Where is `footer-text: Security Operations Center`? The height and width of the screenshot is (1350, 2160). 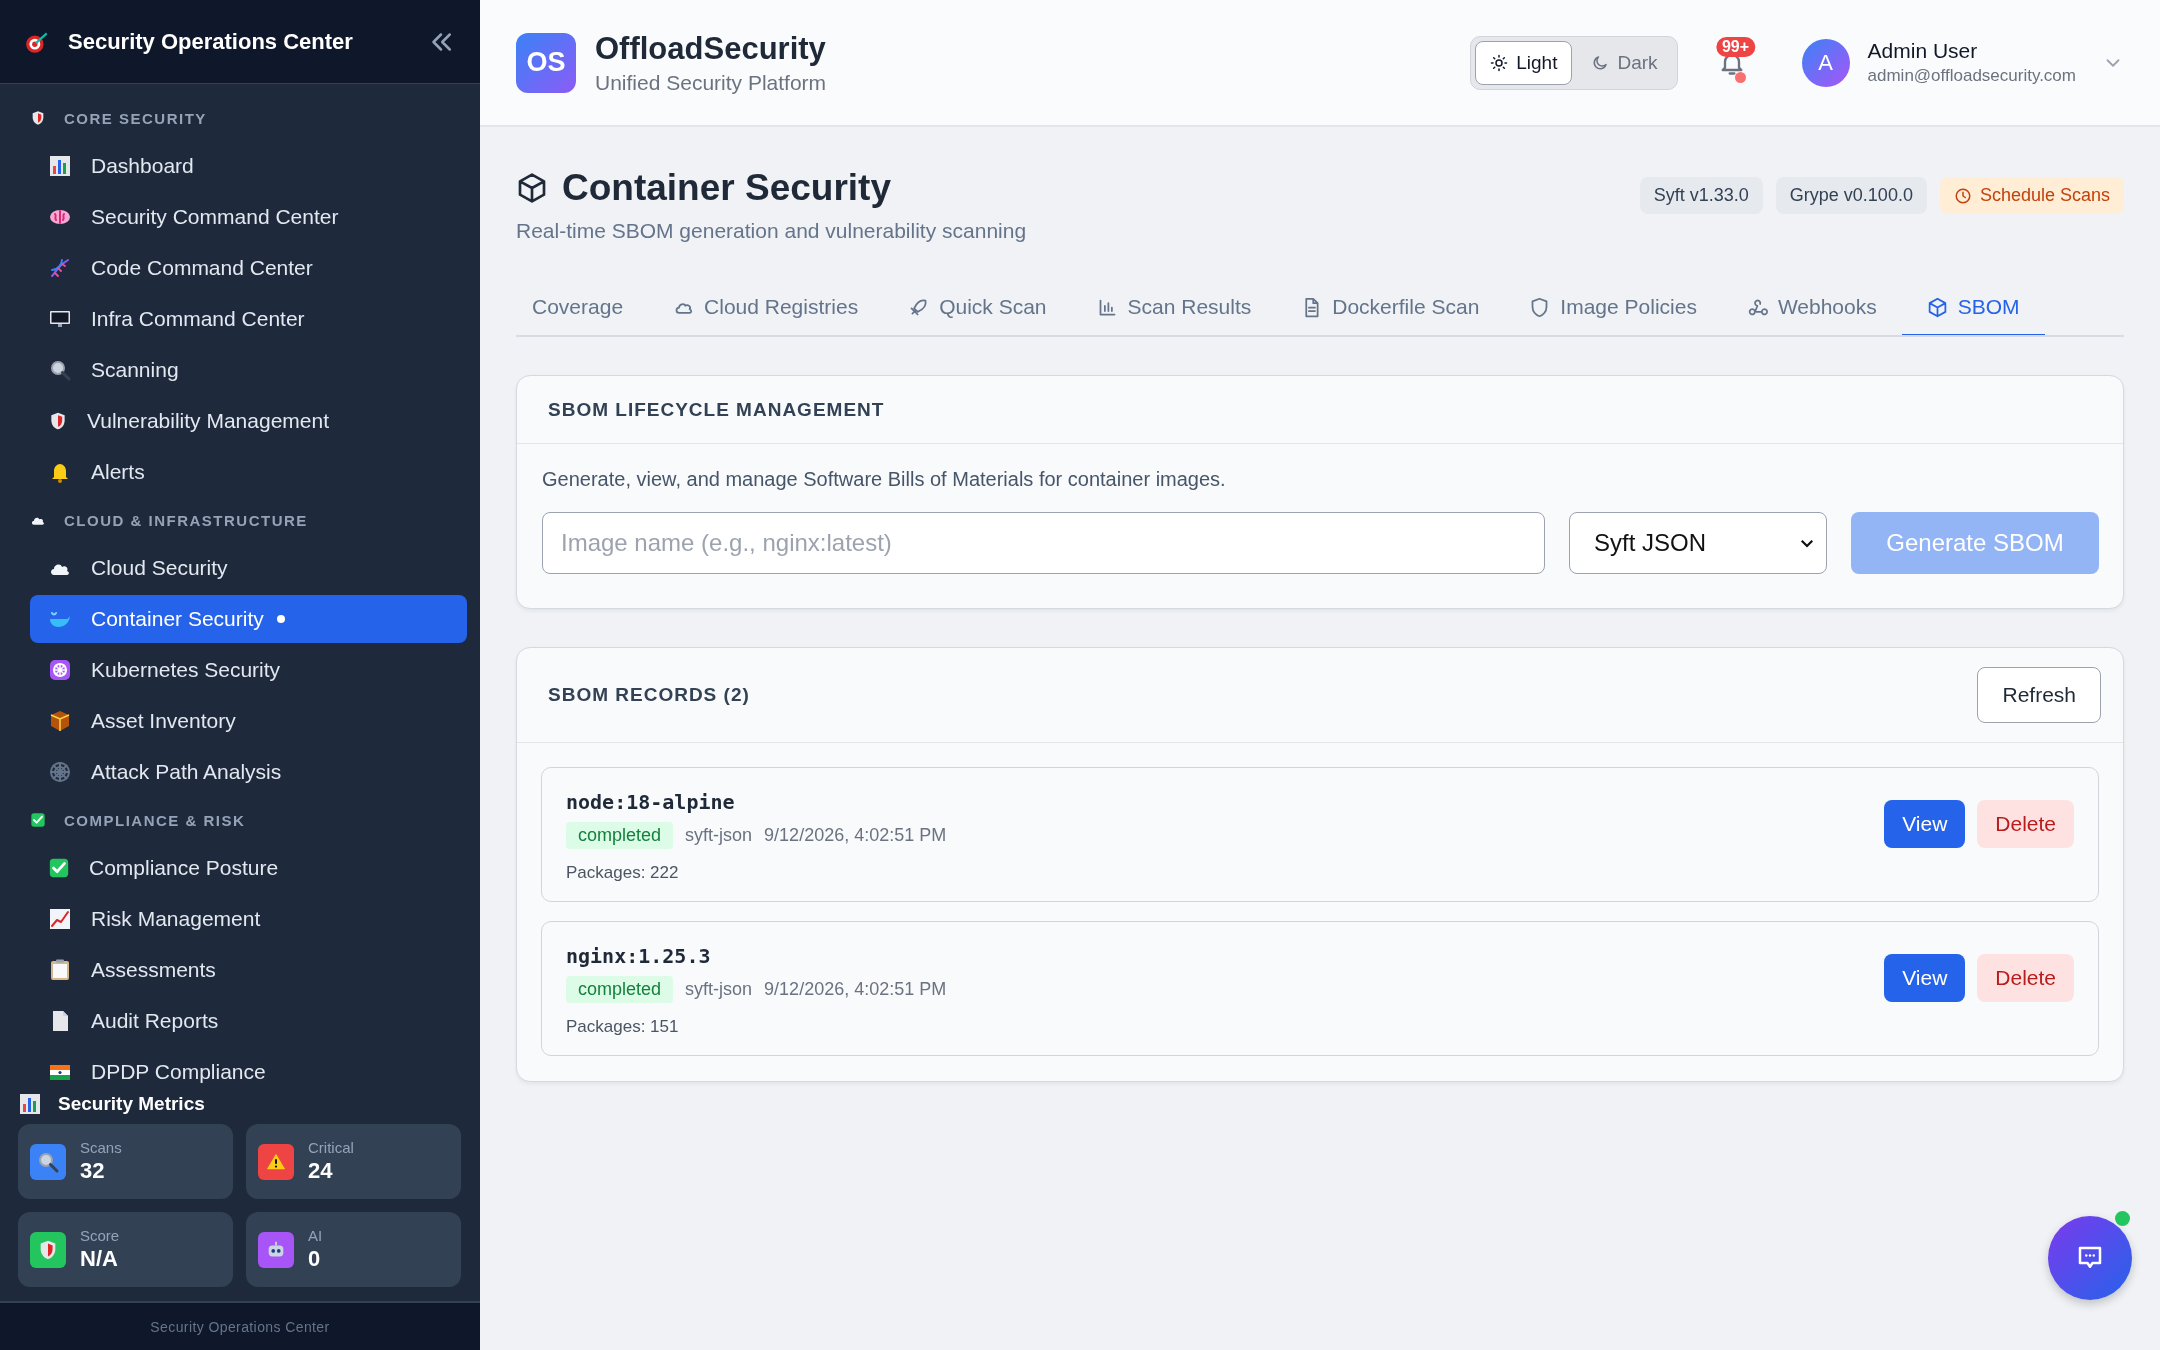 footer-text: Security Operations Center is located at coordinates (240, 1326).